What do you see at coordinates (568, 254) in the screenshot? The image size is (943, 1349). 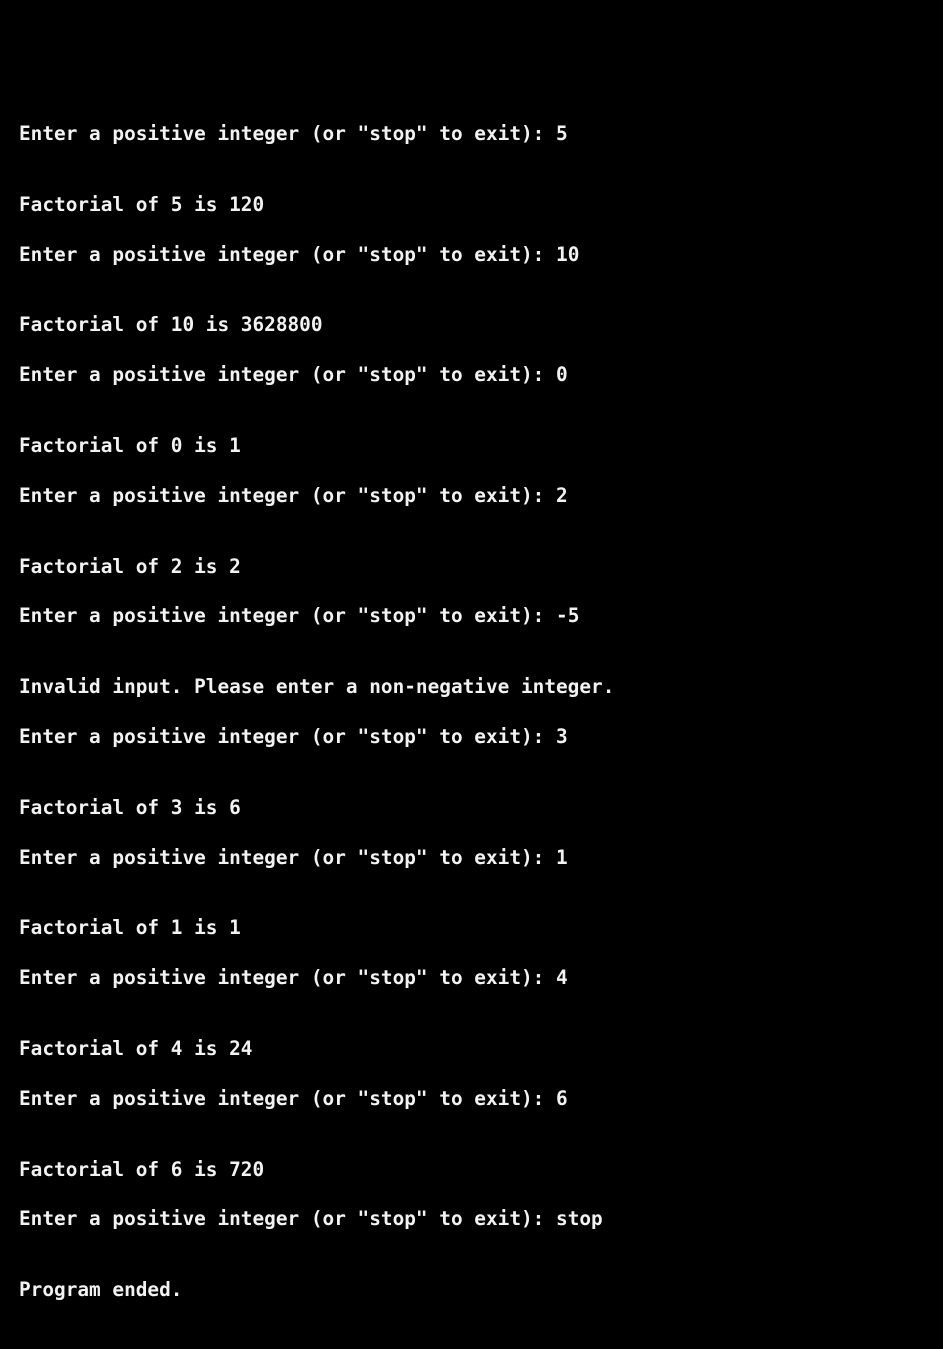 I see `user-input: 10` at bounding box center [568, 254].